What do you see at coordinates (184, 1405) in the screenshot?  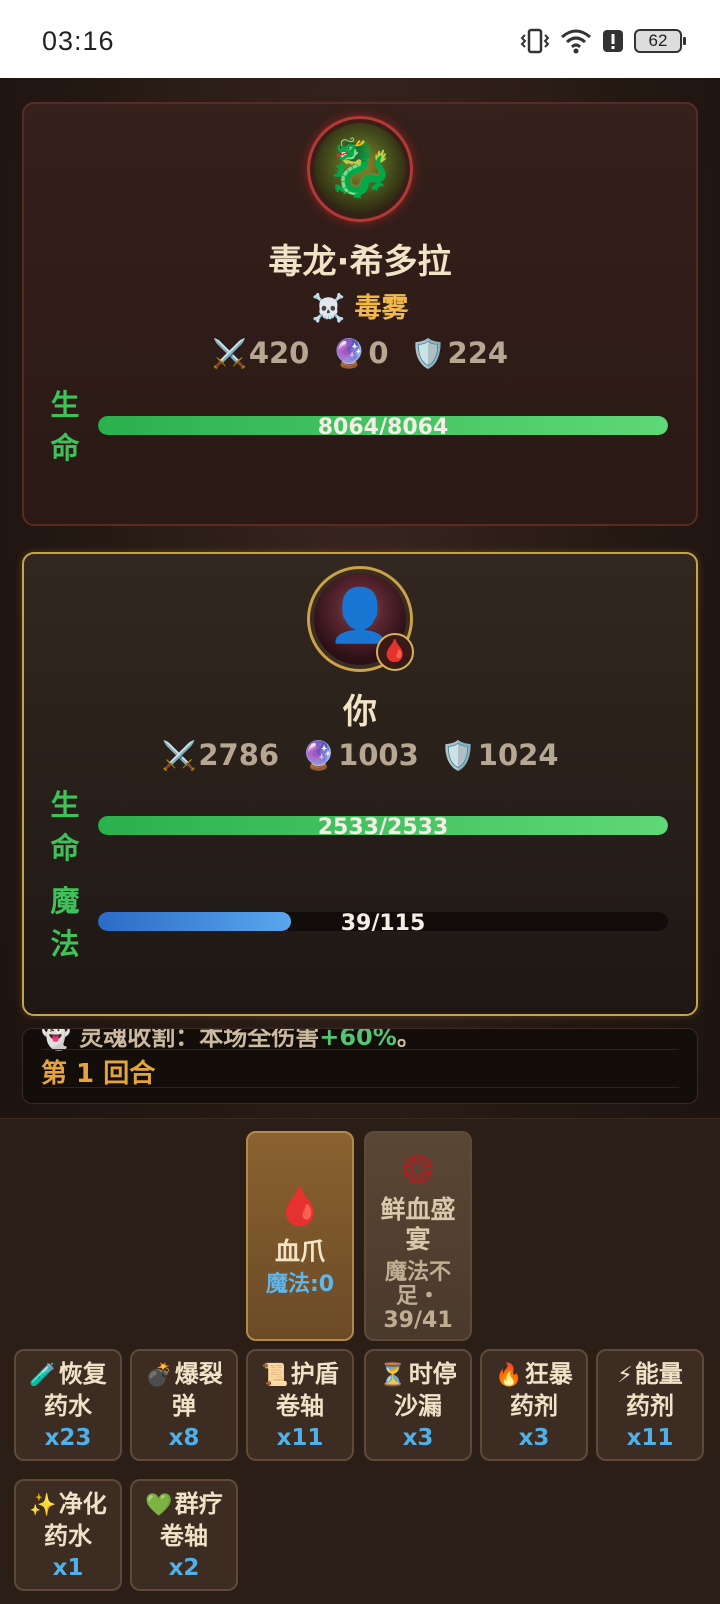 I see `item-bomb-button: 💣爆裂弹 x8` at bounding box center [184, 1405].